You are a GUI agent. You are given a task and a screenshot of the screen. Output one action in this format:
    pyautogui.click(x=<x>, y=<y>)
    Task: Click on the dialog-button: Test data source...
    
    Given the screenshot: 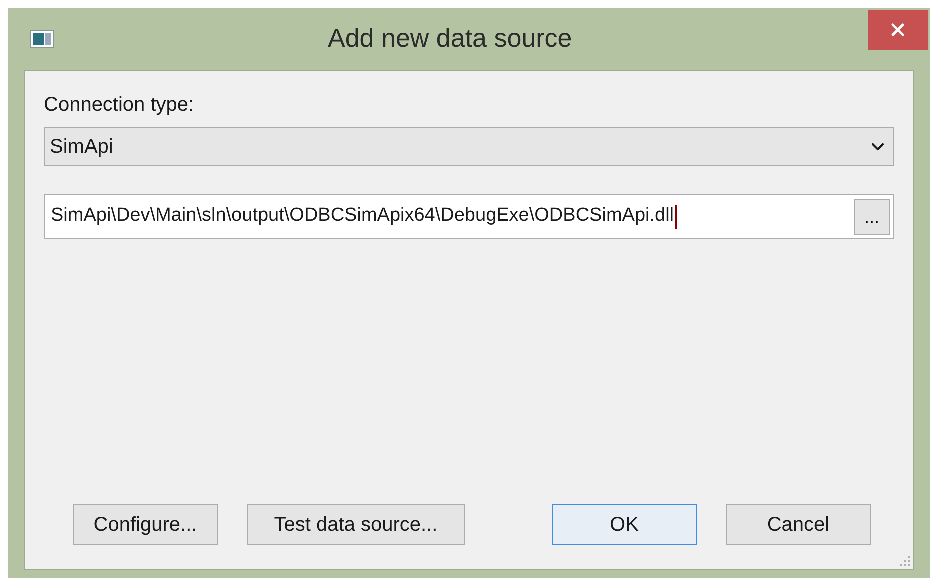 What is the action you would take?
    pyautogui.click(x=356, y=524)
    